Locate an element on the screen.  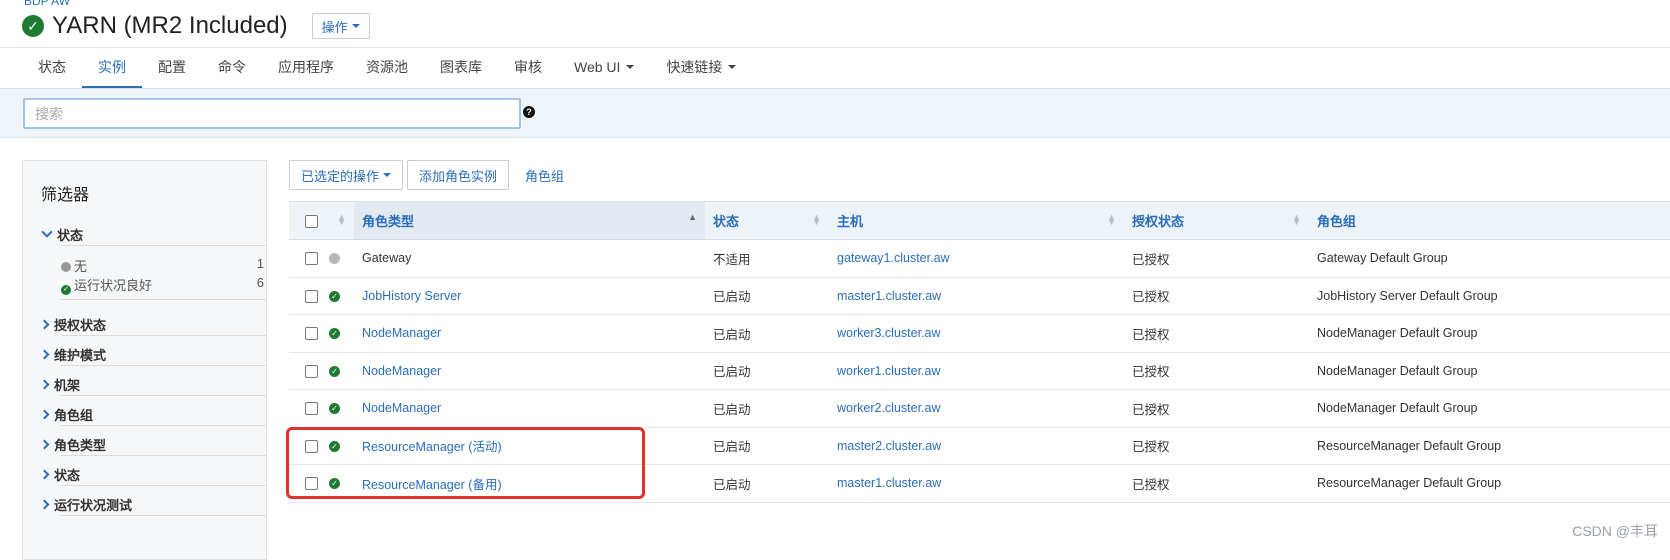
role-group-cell: NodeManager Default Group is located at coordinates (1489, 334).